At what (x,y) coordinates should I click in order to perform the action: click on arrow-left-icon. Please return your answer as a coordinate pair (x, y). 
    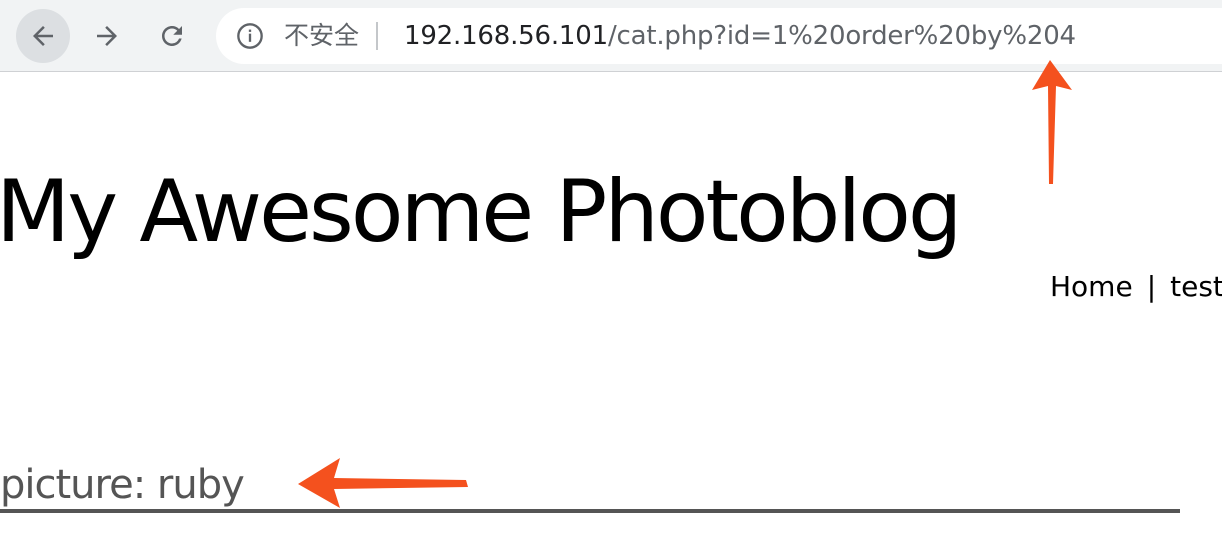
    Looking at the image, I should click on (43, 36).